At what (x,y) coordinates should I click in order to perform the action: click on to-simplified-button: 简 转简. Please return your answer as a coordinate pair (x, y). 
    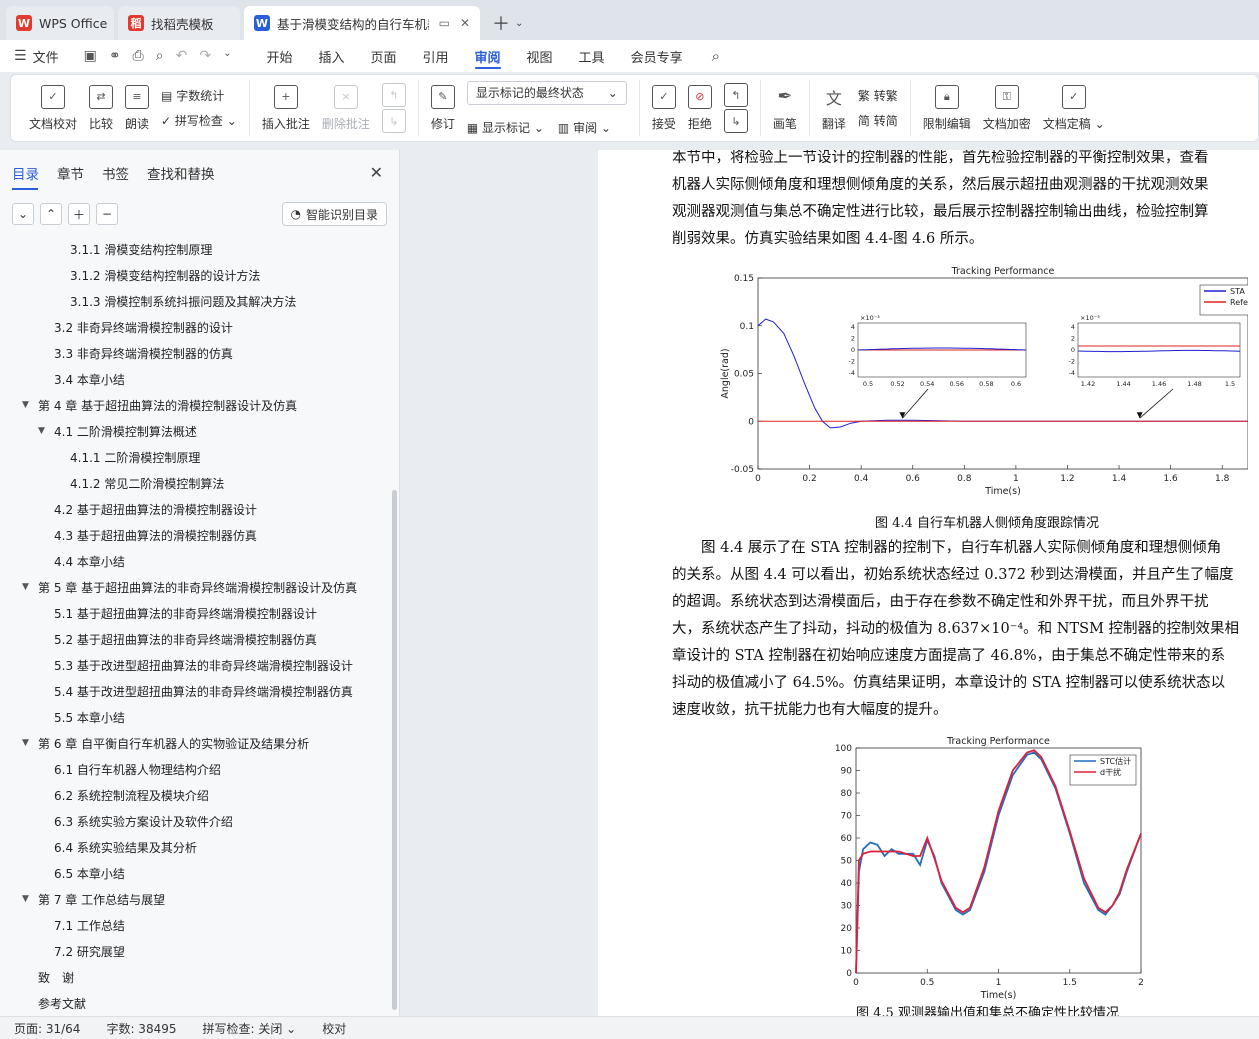
    Looking at the image, I should click on (878, 120).